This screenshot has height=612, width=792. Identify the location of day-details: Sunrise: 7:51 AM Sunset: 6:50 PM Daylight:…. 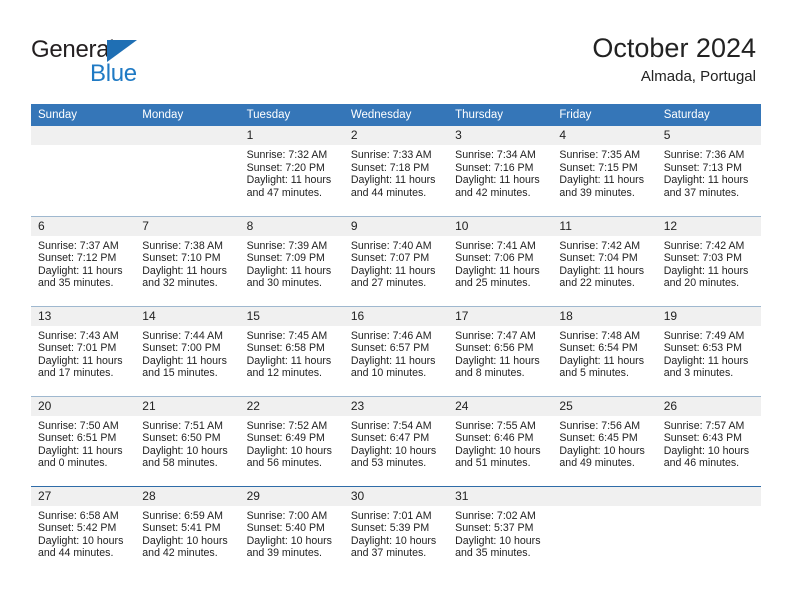
(187, 443).